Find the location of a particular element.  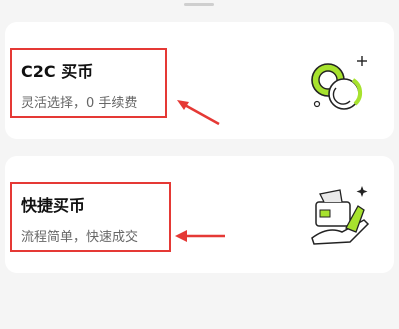

hand-card-icon is located at coordinates (340, 215).